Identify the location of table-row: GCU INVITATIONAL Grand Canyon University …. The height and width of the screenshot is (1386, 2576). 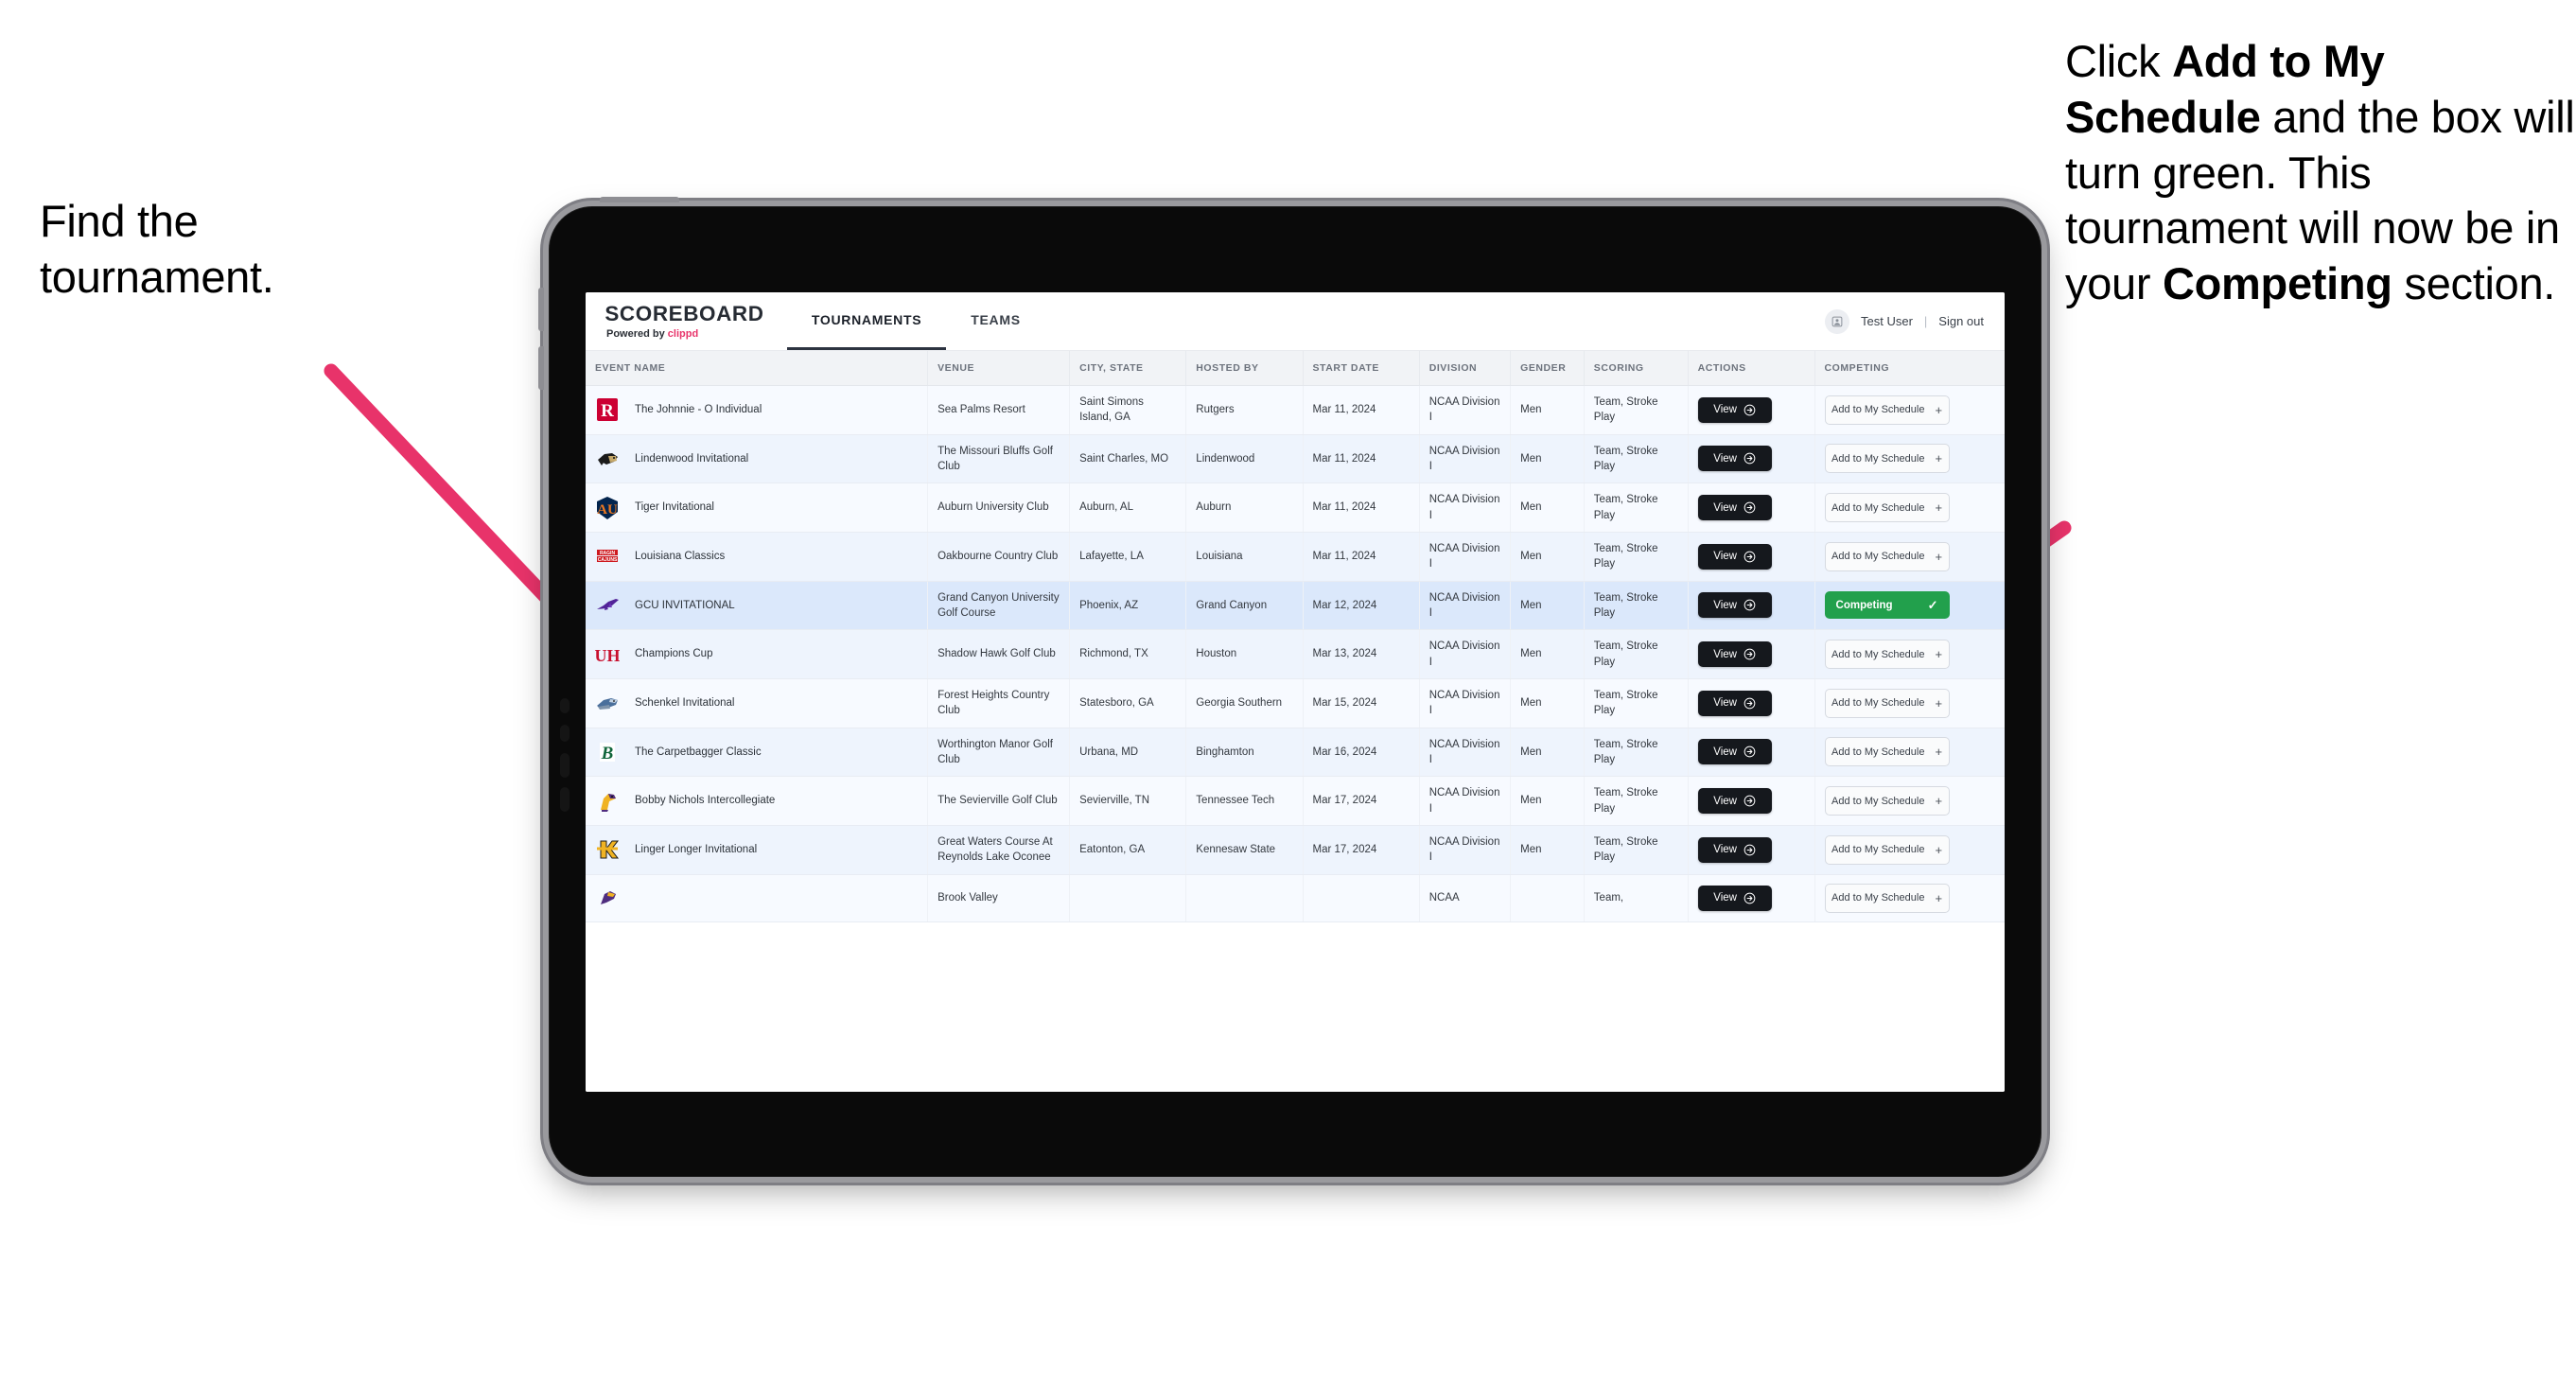
(1296, 606).